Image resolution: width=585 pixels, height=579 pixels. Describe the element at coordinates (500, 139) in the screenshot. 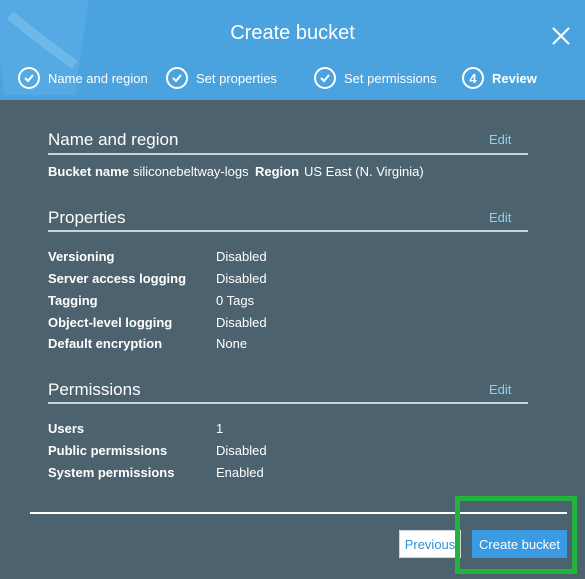

I see `edit-name-and-region-link: Edit` at that location.